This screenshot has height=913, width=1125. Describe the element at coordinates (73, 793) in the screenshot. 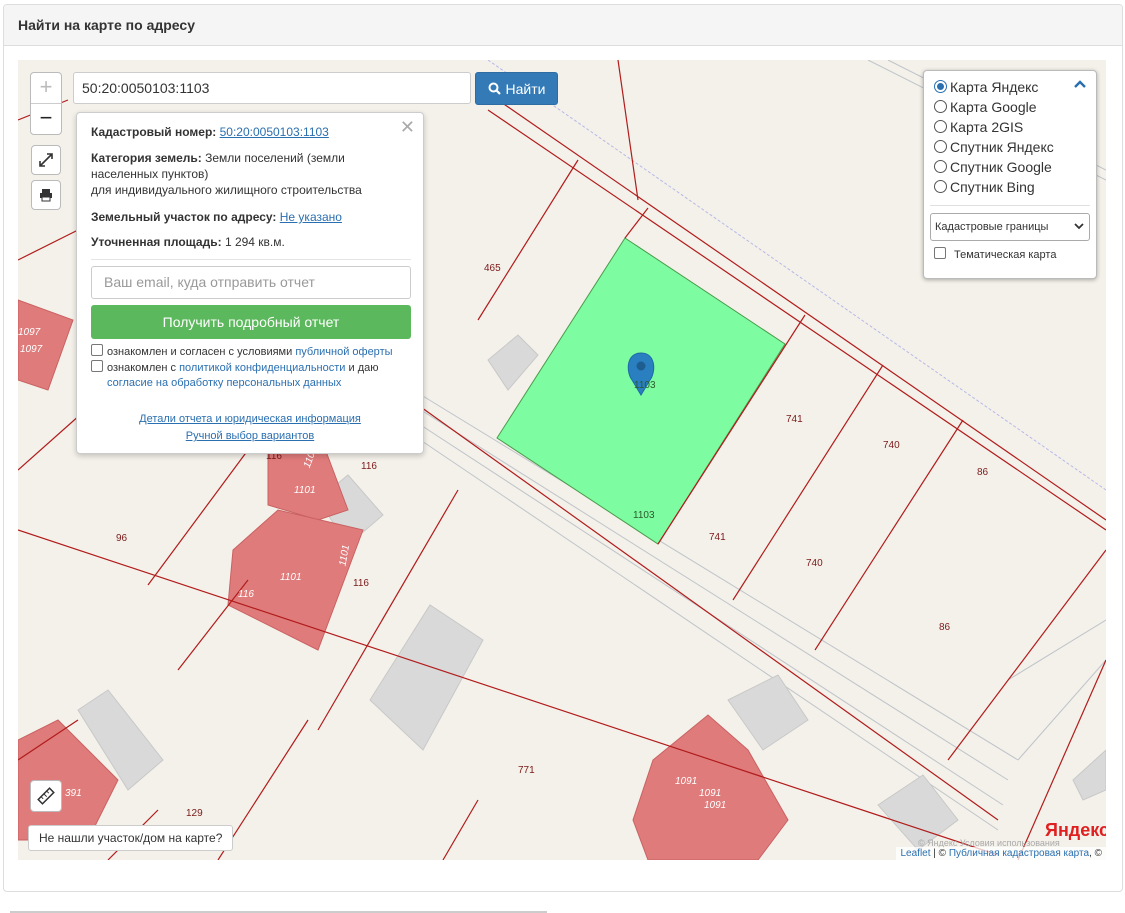

I see `parcel-label: 391` at that location.